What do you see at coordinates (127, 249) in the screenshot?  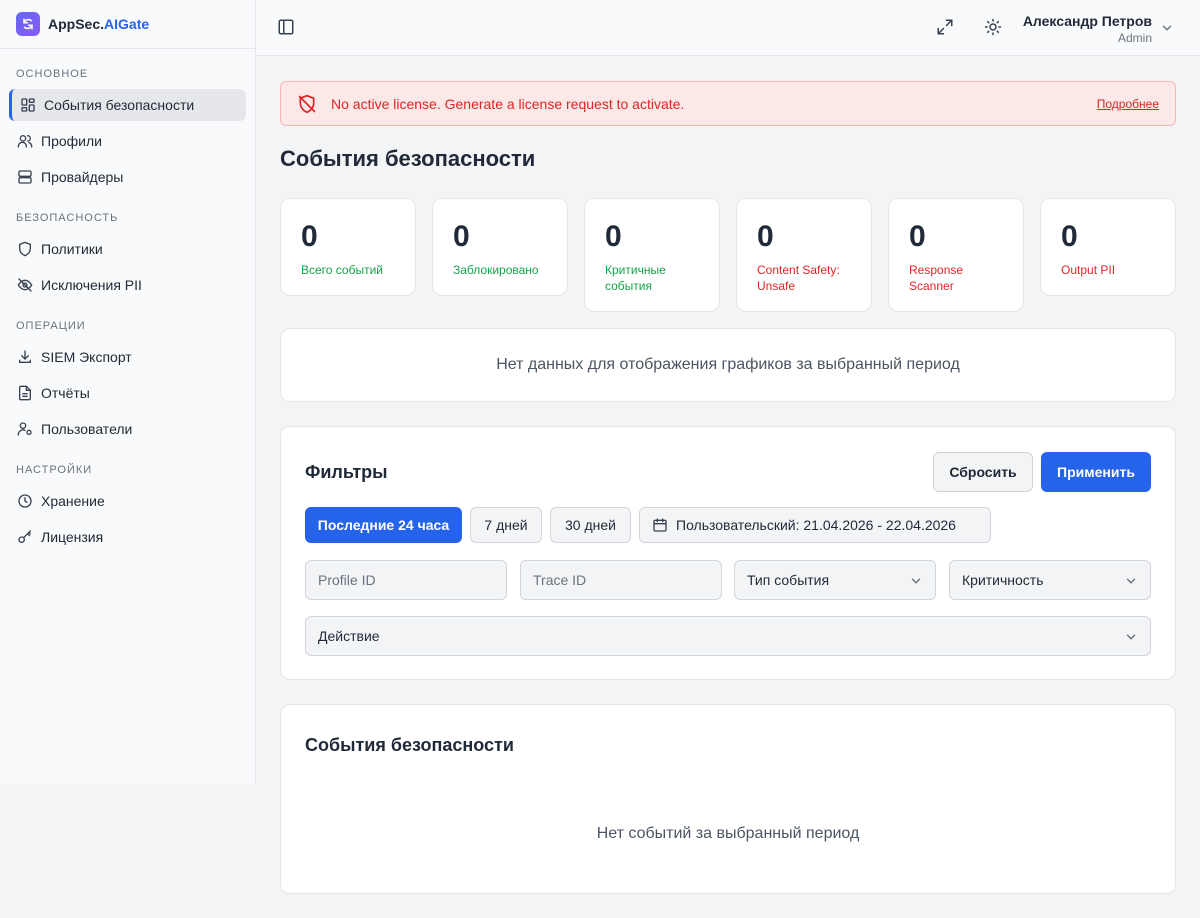 I see `sidebar-item-policies: Политики` at bounding box center [127, 249].